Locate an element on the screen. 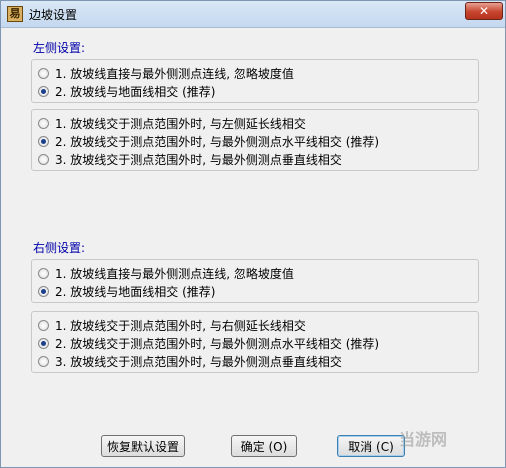 The width and height of the screenshot is (506, 468). option-label: 1. 放坡线交于测点范围外时, 与左侧延长线相交 is located at coordinates (180, 123).